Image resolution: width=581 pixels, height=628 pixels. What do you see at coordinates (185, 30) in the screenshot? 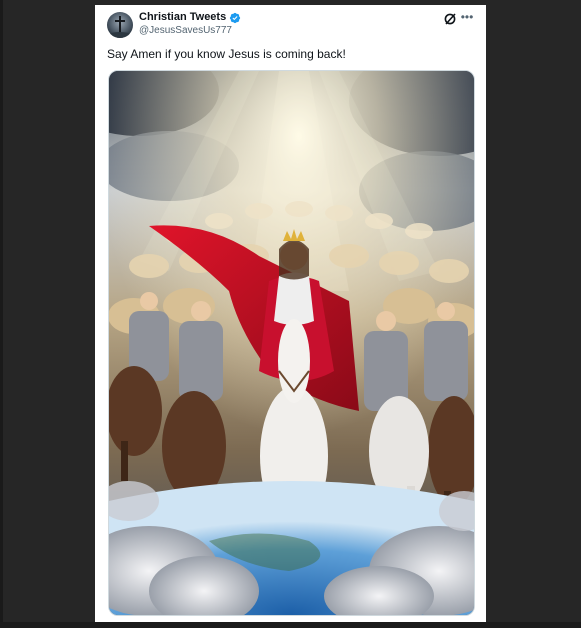
I see `author-handle: @JesusSavesUs777` at bounding box center [185, 30].